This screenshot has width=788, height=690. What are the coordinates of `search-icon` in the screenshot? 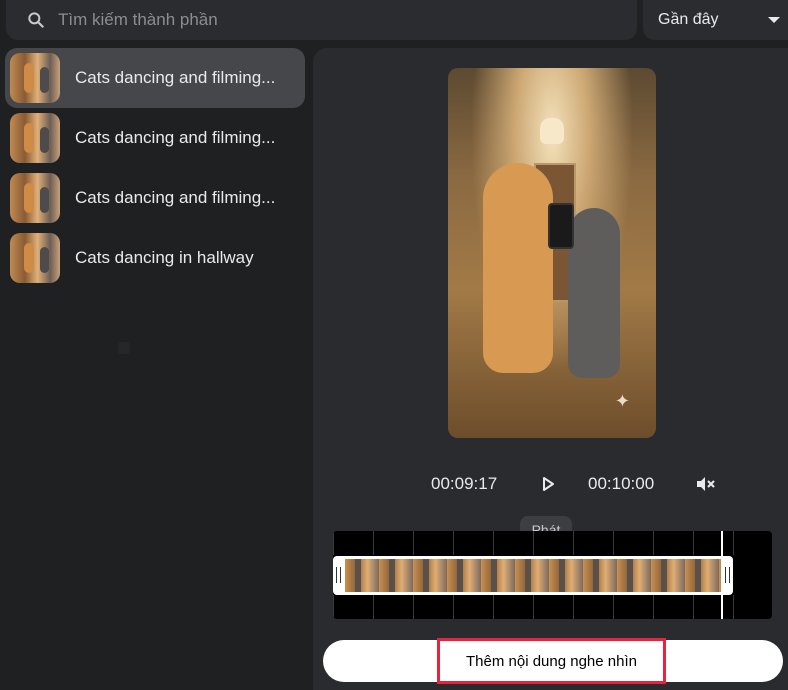 It's located at (36, 20).